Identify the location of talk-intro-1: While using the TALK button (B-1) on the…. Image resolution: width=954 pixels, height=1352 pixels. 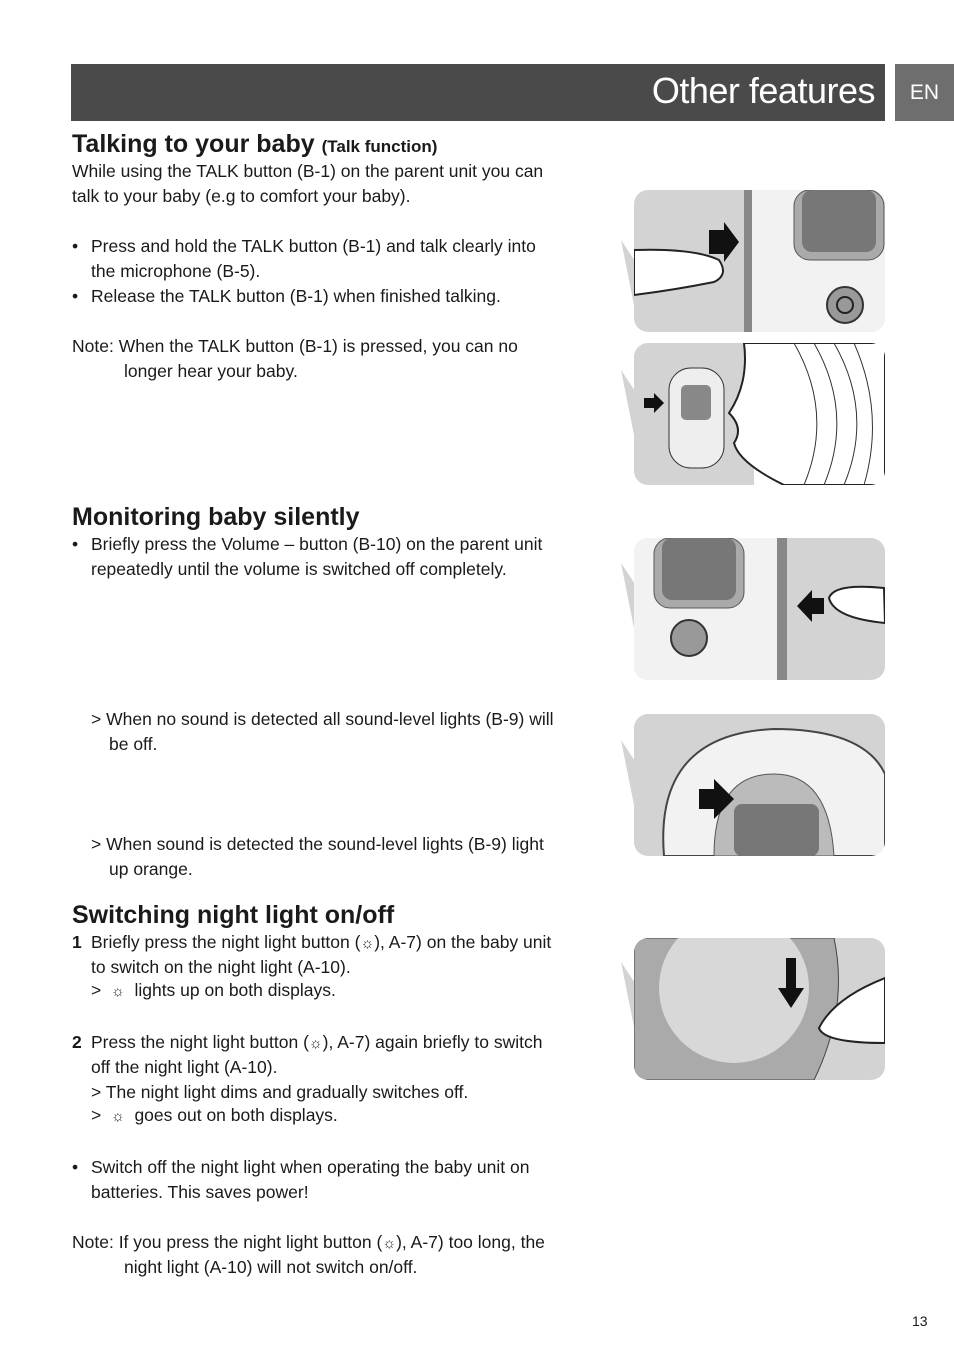
(308, 171).